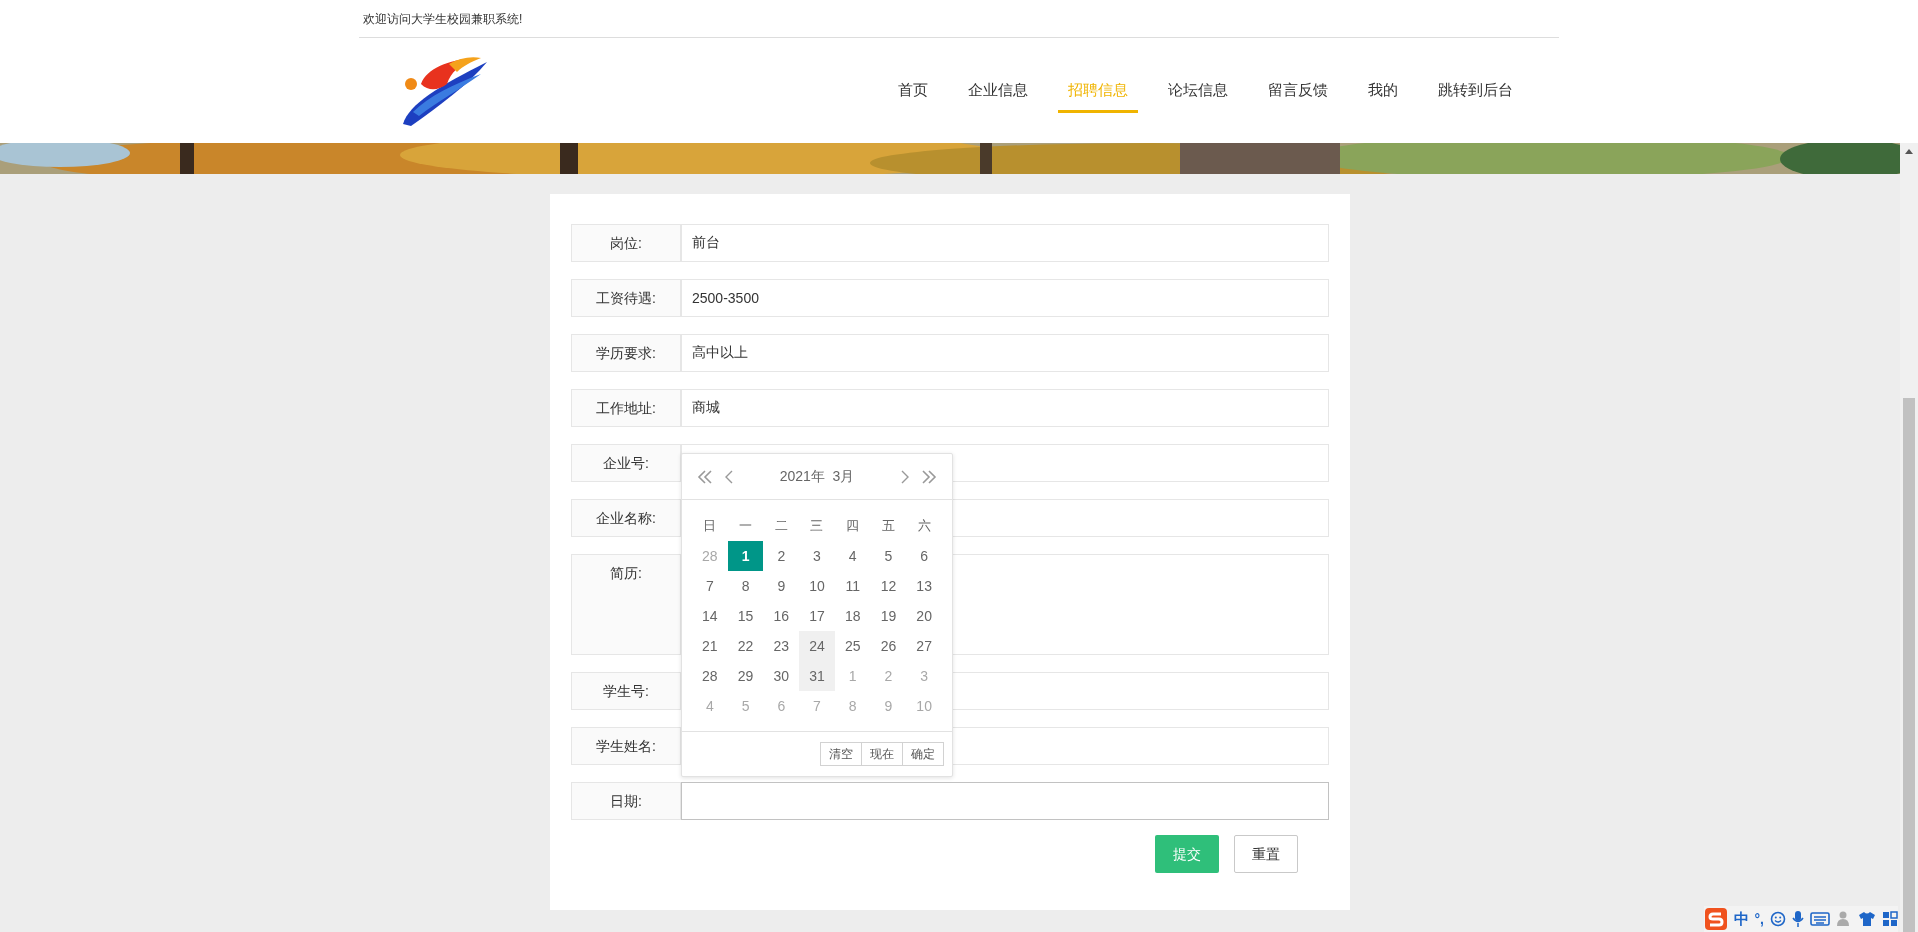 This screenshot has width=1918, height=932. Describe the element at coordinates (998, 90) in the screenshot. I see `nav-link: 企业信息` at that location.